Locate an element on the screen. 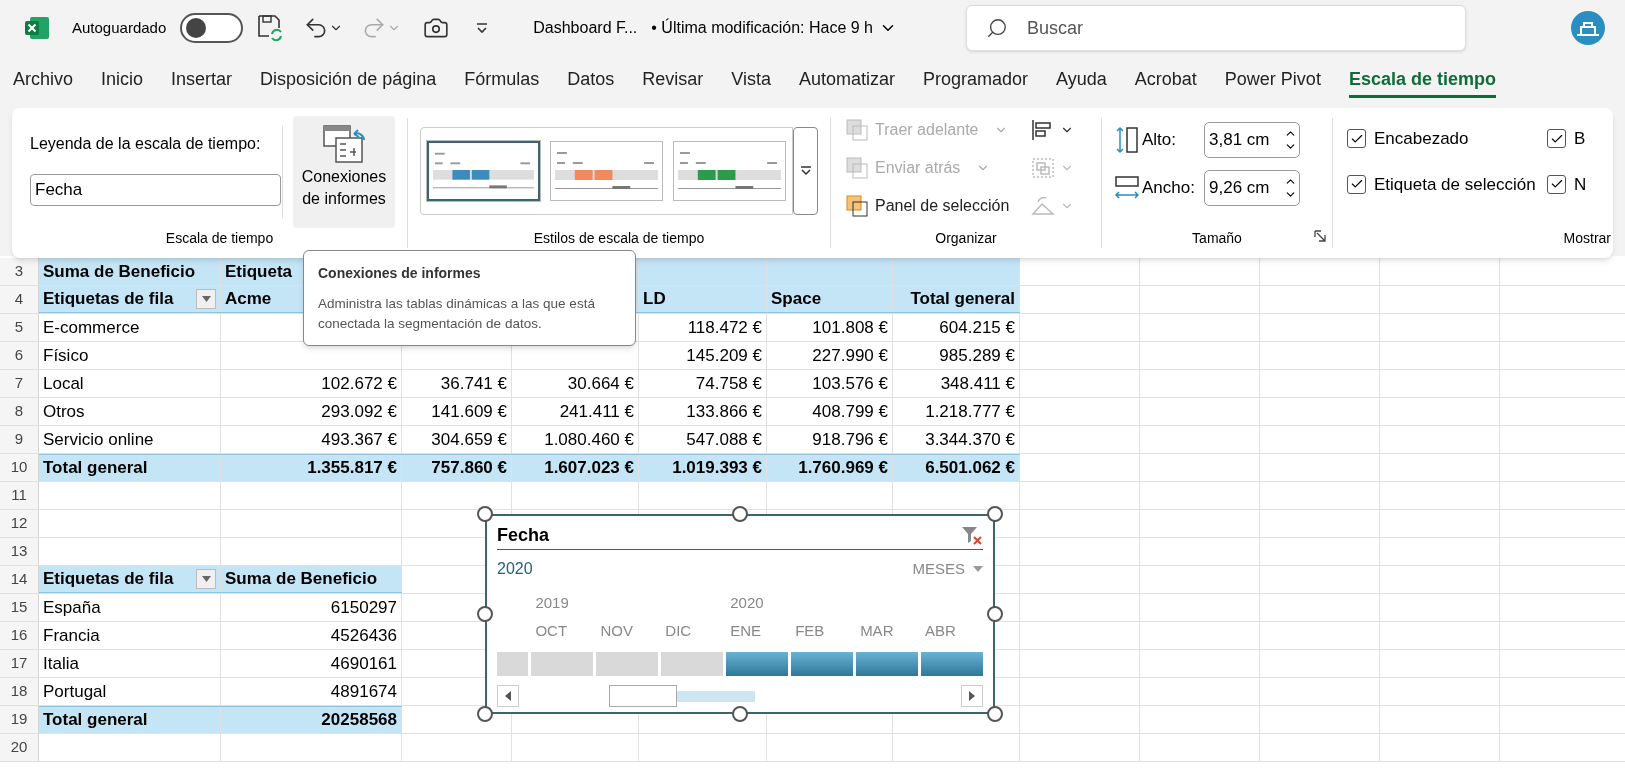  show-option-checkbox: Etiqueta de selección is located at coordinates (1447, 184).